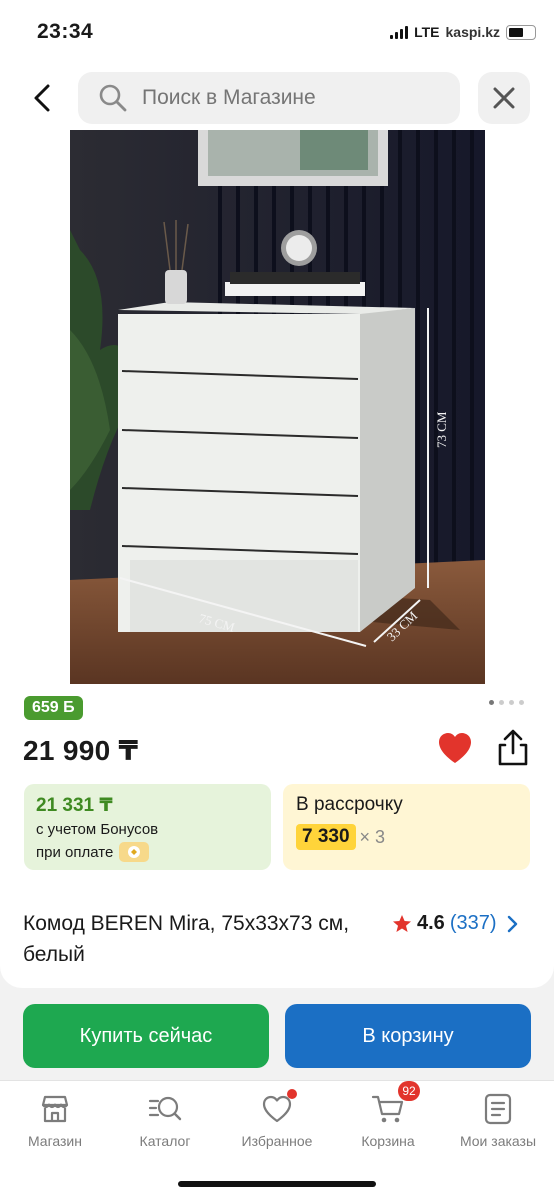 The width and height of the screenshot is (554, 1200). I want to click on chevron-right-icon, so click(512, 923).